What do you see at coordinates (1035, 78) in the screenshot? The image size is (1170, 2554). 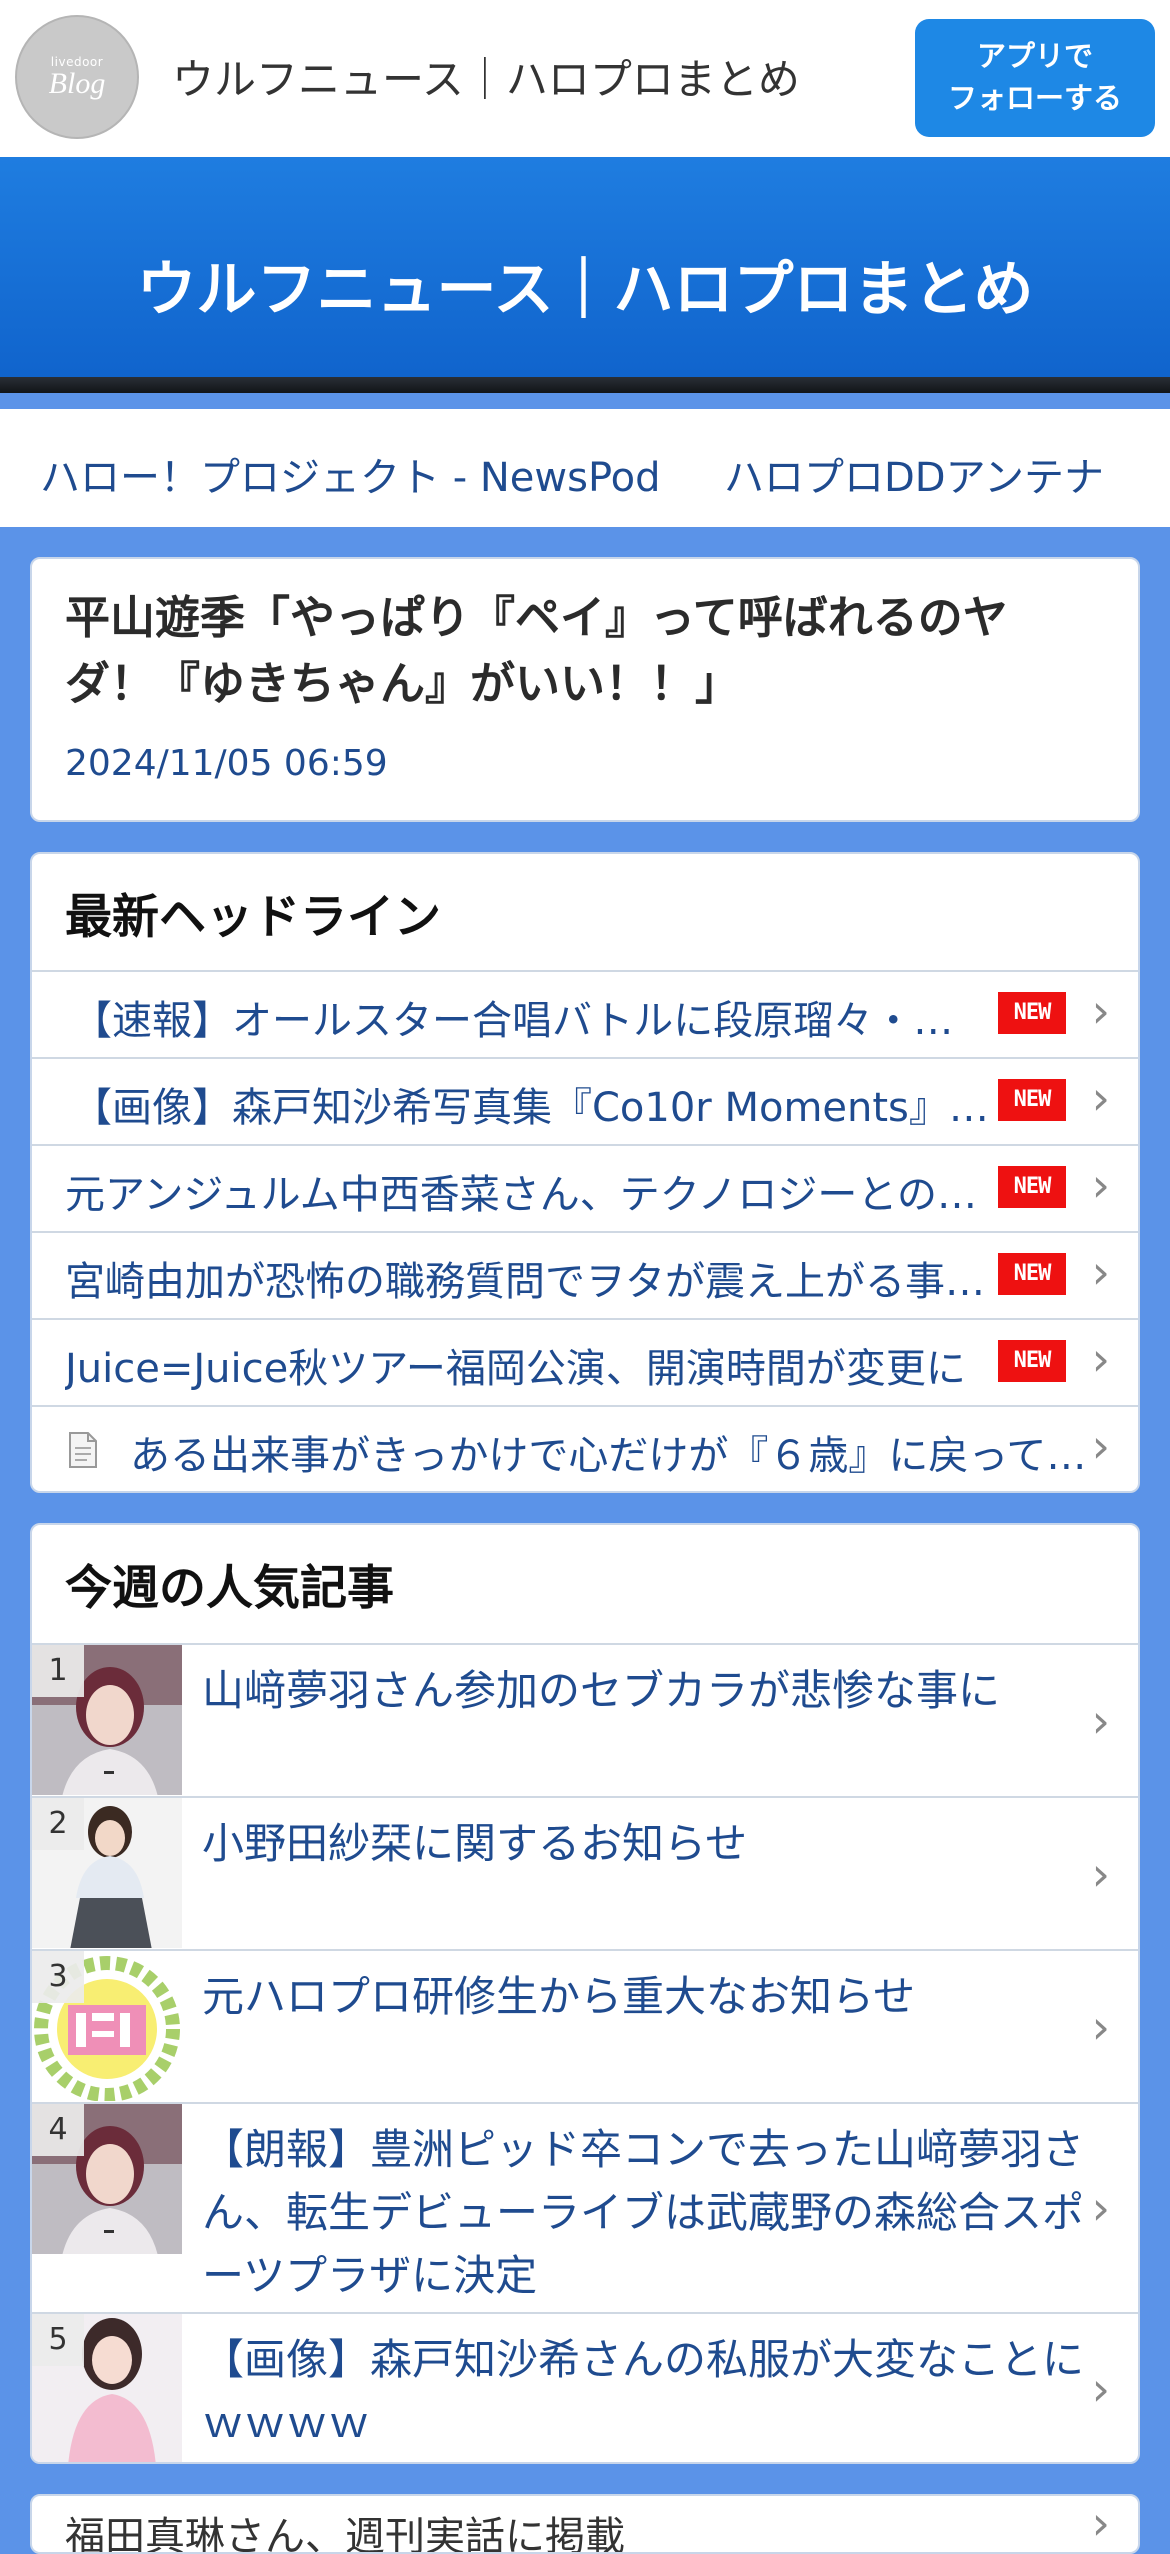 I see `follow-in-app-button: アプリで フォローする` at bounding box center [1035, 78].